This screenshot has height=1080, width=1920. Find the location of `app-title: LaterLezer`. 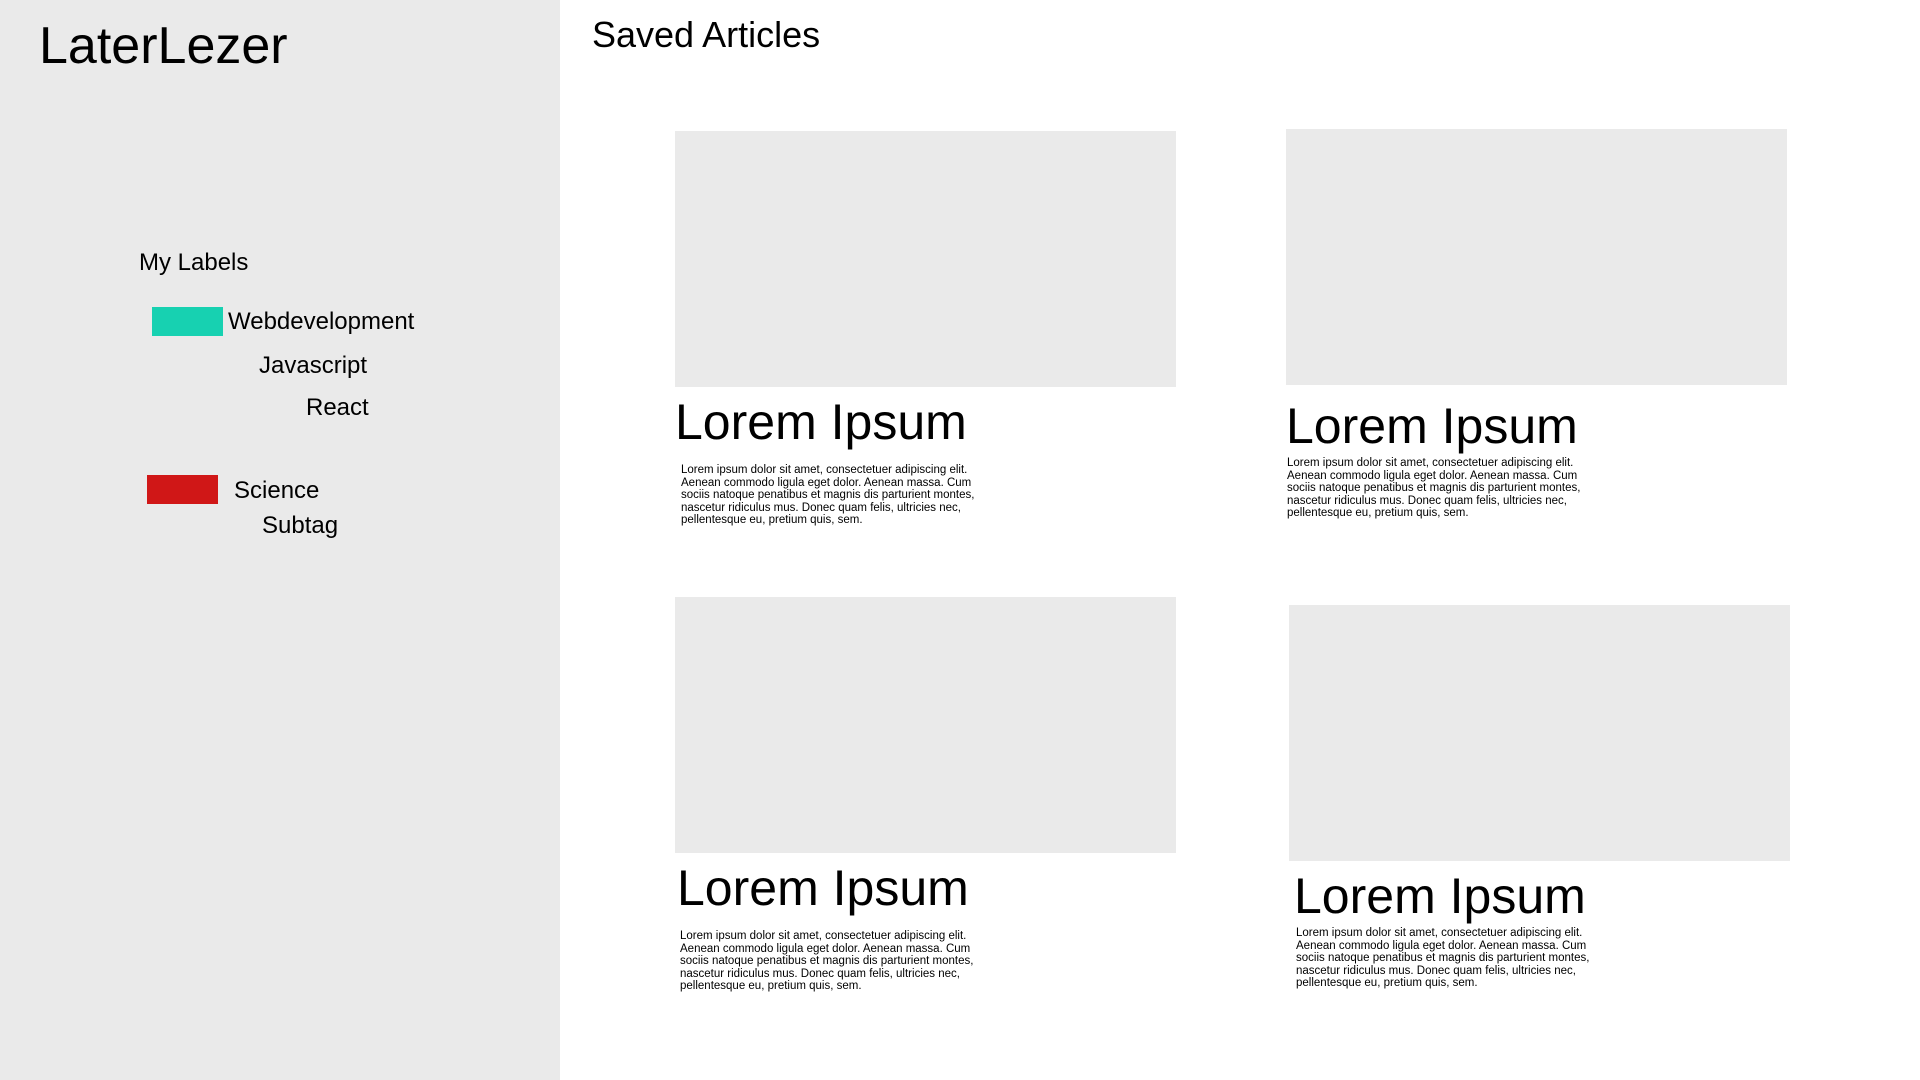

app-title: LaterLezer is located at coordinates (163, 46).